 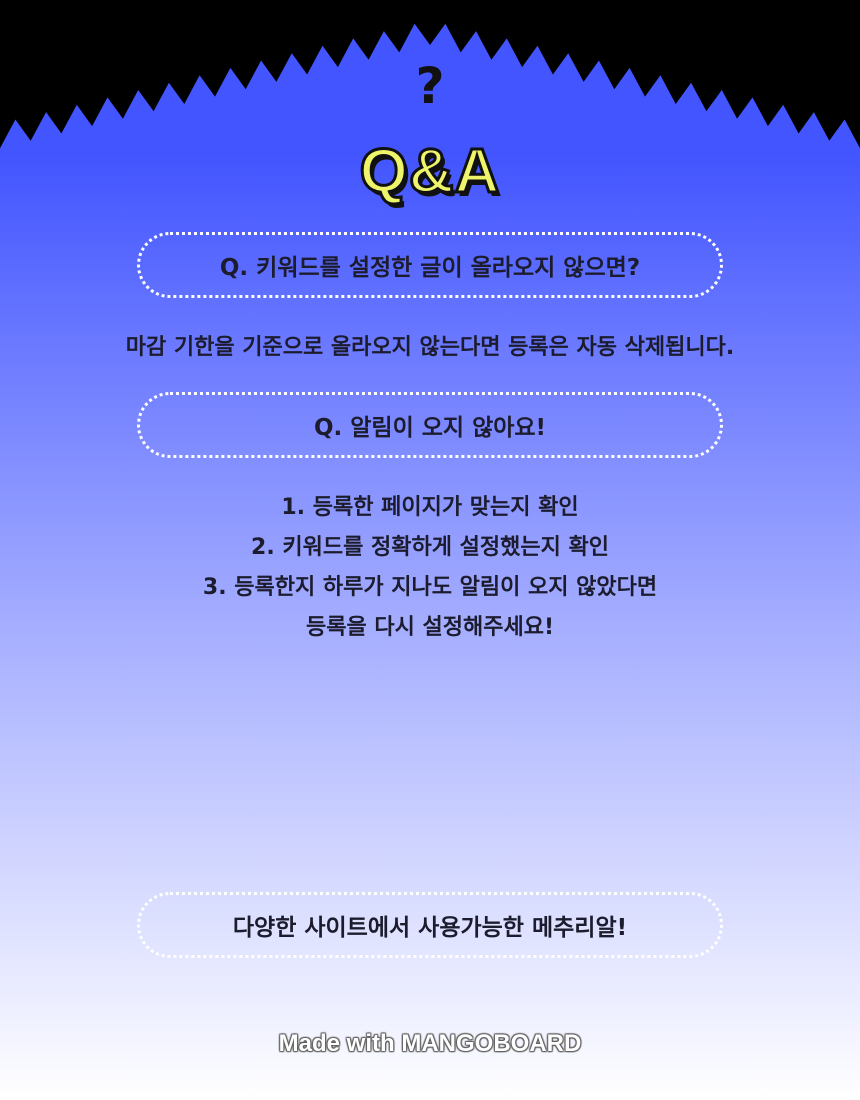 I want to click on faq-answer-1: 마감 기한을 기준으로 올라오지 않는다면 등록은 자동 삭제됩니다., so click(x=430, y=348).